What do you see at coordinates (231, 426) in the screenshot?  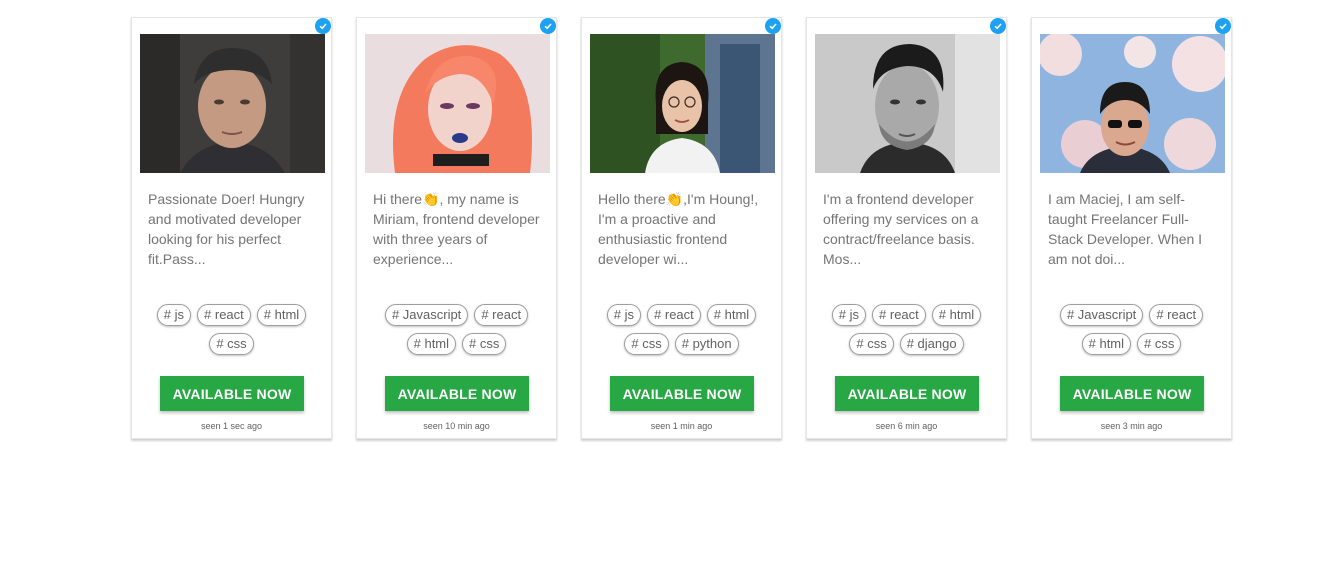 I see `last-seen-text: seen 1 sec ago` at bounding box center [231, 426].